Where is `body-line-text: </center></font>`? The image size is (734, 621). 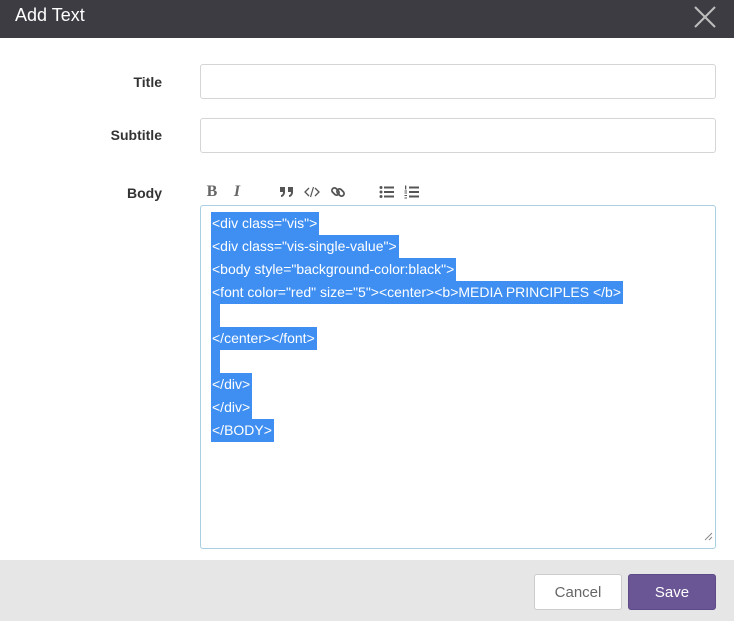 body-line-text: </center></font> is located at coordinates (264, 338).